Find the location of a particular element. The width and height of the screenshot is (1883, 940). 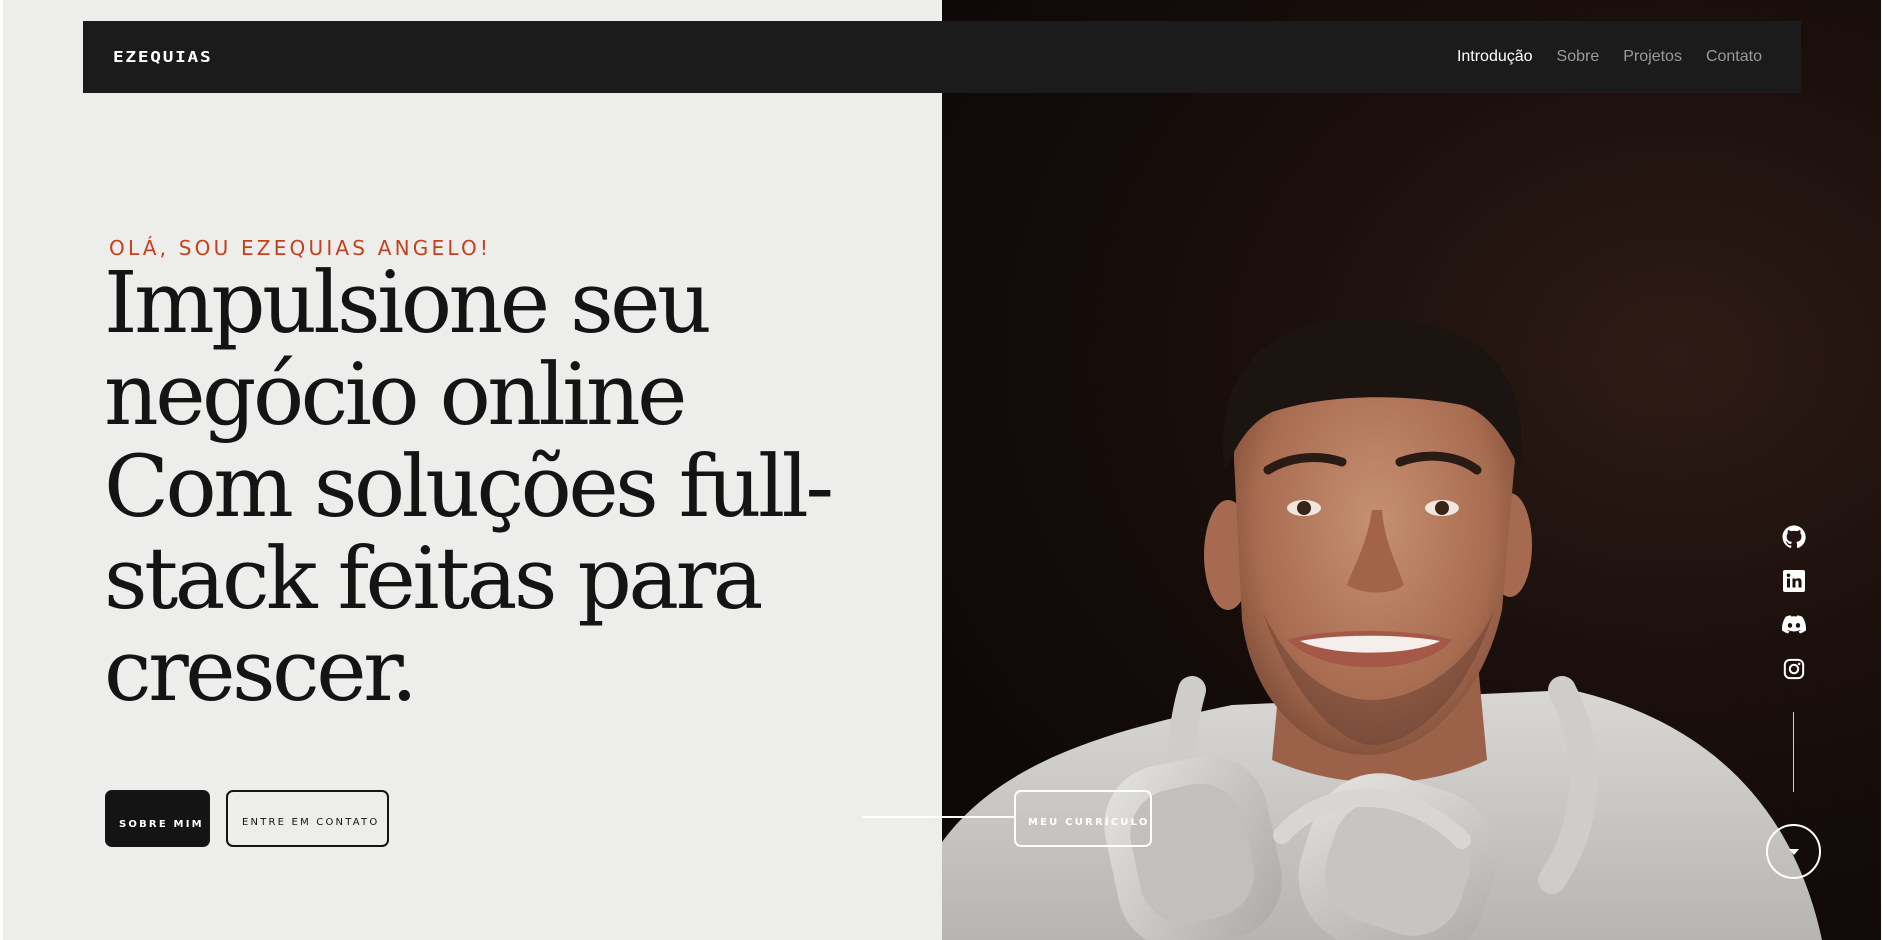

scroll-down-button is located at coordinates (1793, 851).